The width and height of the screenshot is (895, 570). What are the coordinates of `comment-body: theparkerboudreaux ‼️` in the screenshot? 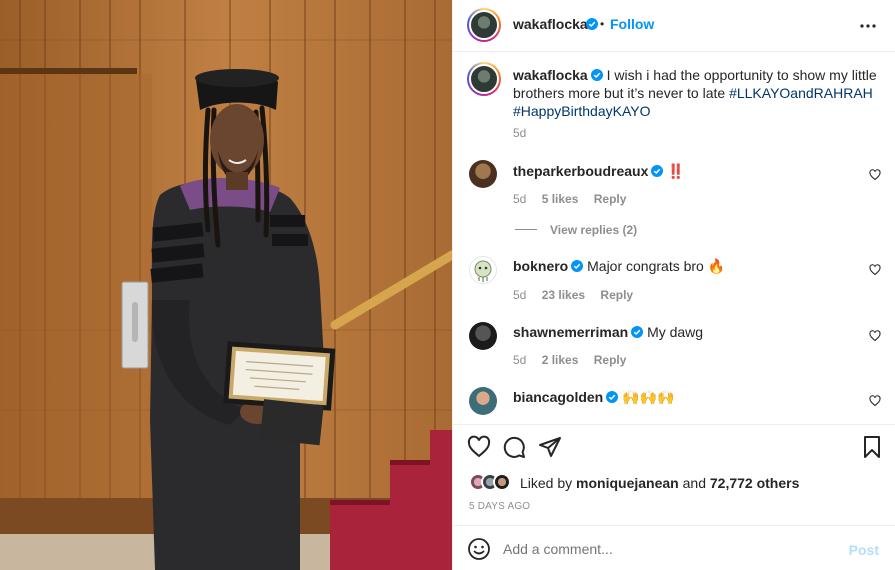 It's located at (599, 171).